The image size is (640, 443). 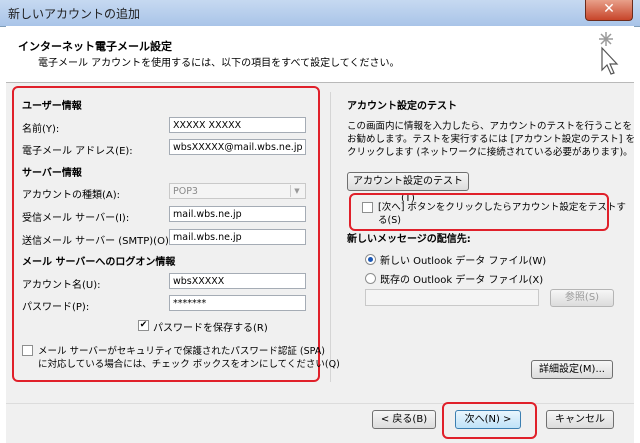 I want to click on test-account-button: アカウント設定のテスト(T), so click(x=408, y=188).